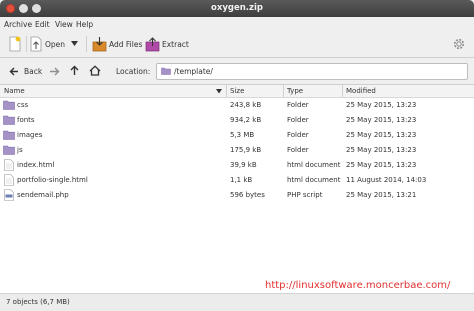 The height and width of the screenshot is (311, 474). What do you see at coordinates (52, 180) in the screenshot?
I see `file-name: portfolio-single.html` at bounding box center [52, 180].